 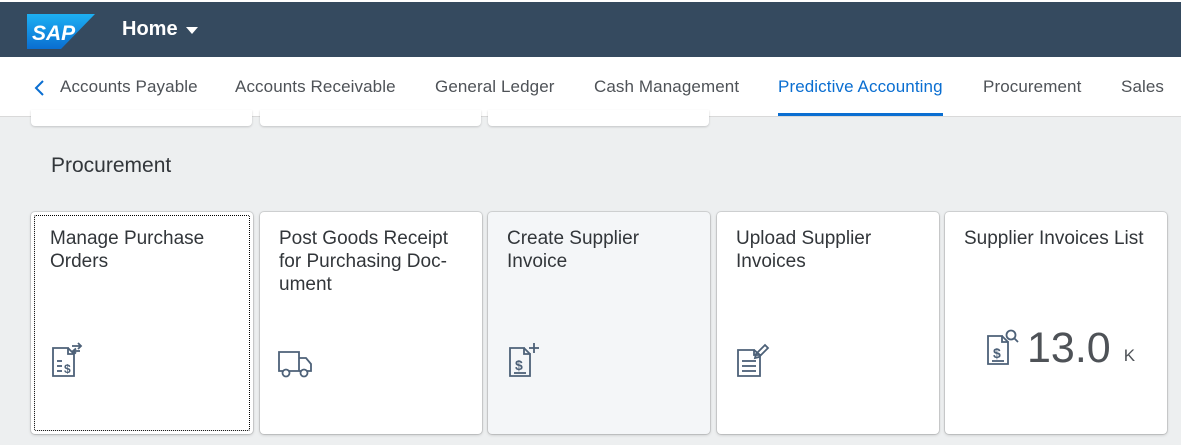 What do you see at coordinates (66, 361) in the screenshot?
I see `purchase-order-transfer-icon: $` at bounding box center [66, 361].